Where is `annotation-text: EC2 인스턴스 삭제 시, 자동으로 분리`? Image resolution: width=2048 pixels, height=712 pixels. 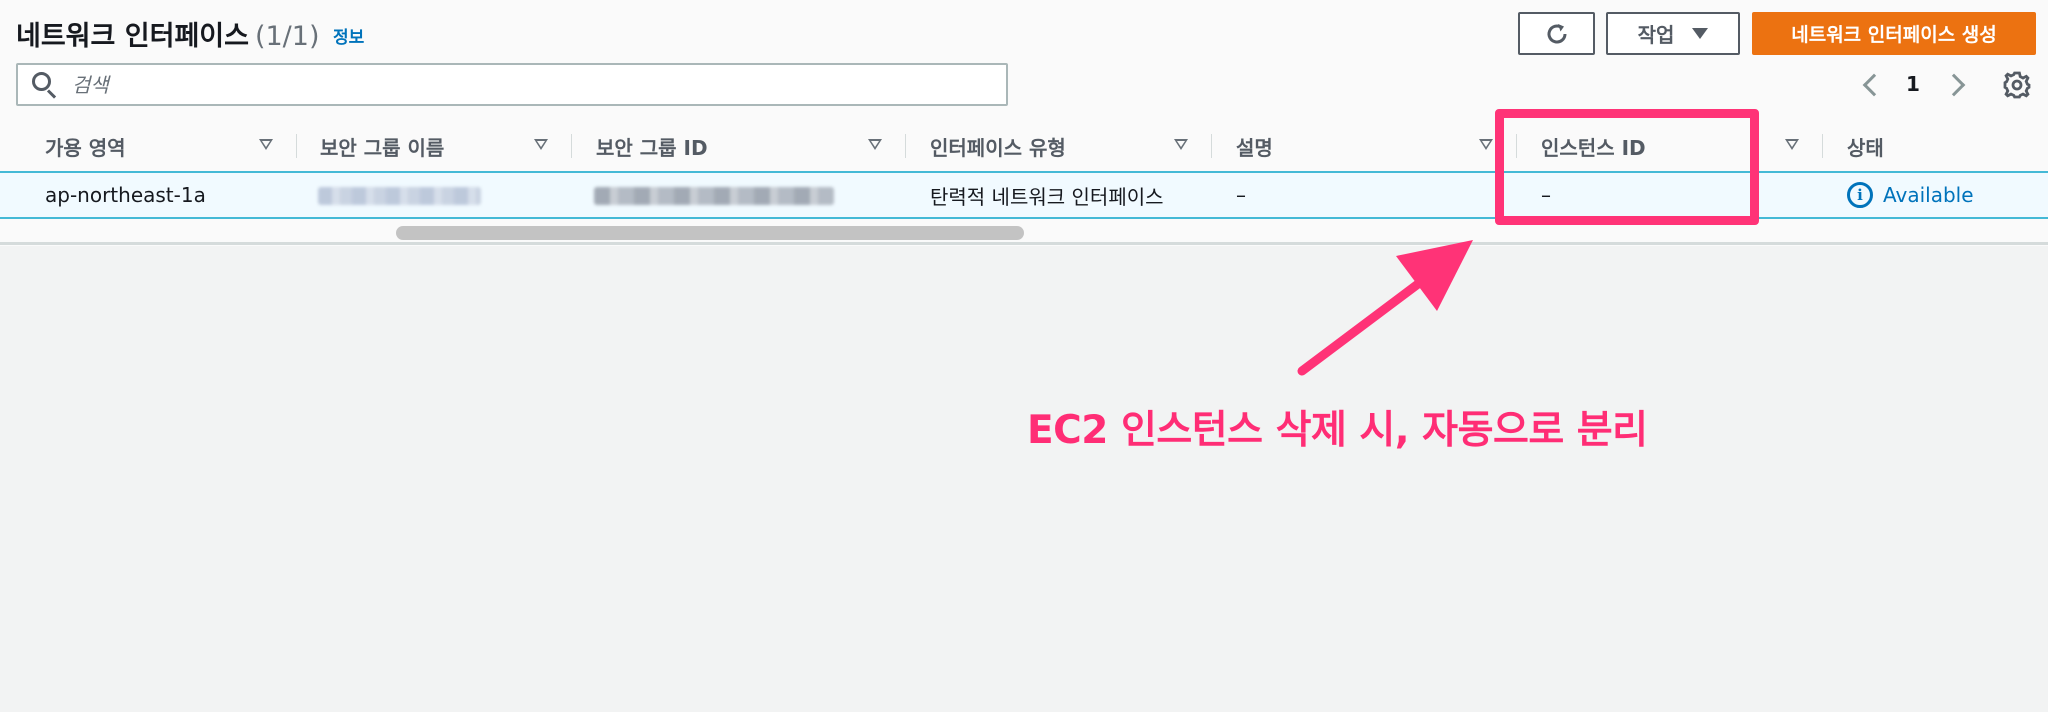
annotation-text: EC2 인스턴스 삭제 시, 자동으로 분리 is located at coordinates (1337, 430).